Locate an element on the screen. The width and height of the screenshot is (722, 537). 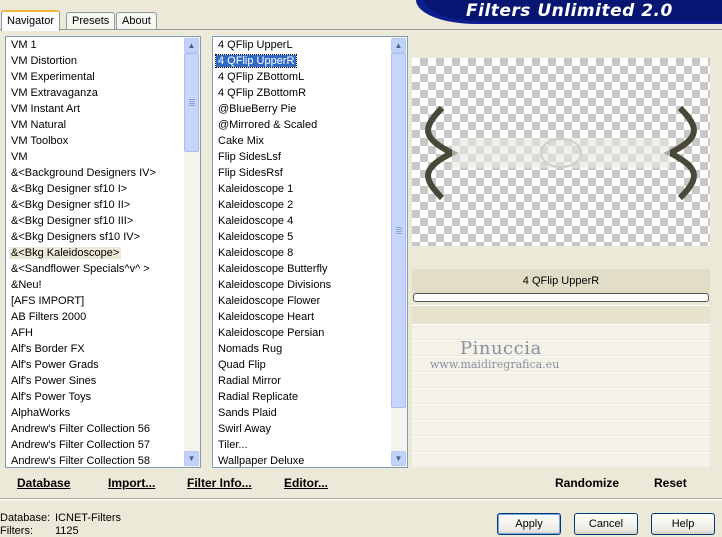
list-item: 4 QFlip UpperL is located at coordinates (273, 45).